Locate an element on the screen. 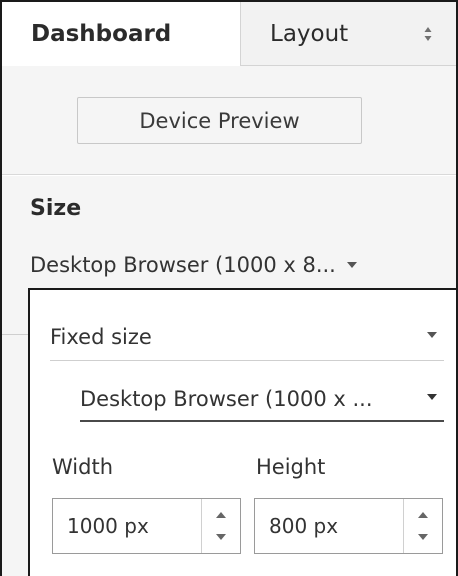 The width and height of the screenshot is (458, 576). tab-dashboard: Dashboard is located at coordinates (121, 34).